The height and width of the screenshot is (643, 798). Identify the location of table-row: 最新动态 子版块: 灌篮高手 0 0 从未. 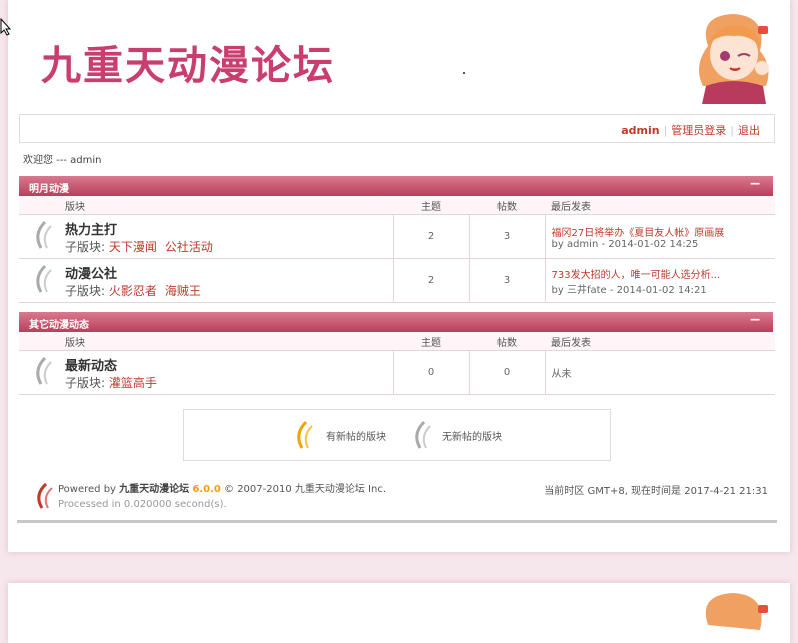
(397, 372).